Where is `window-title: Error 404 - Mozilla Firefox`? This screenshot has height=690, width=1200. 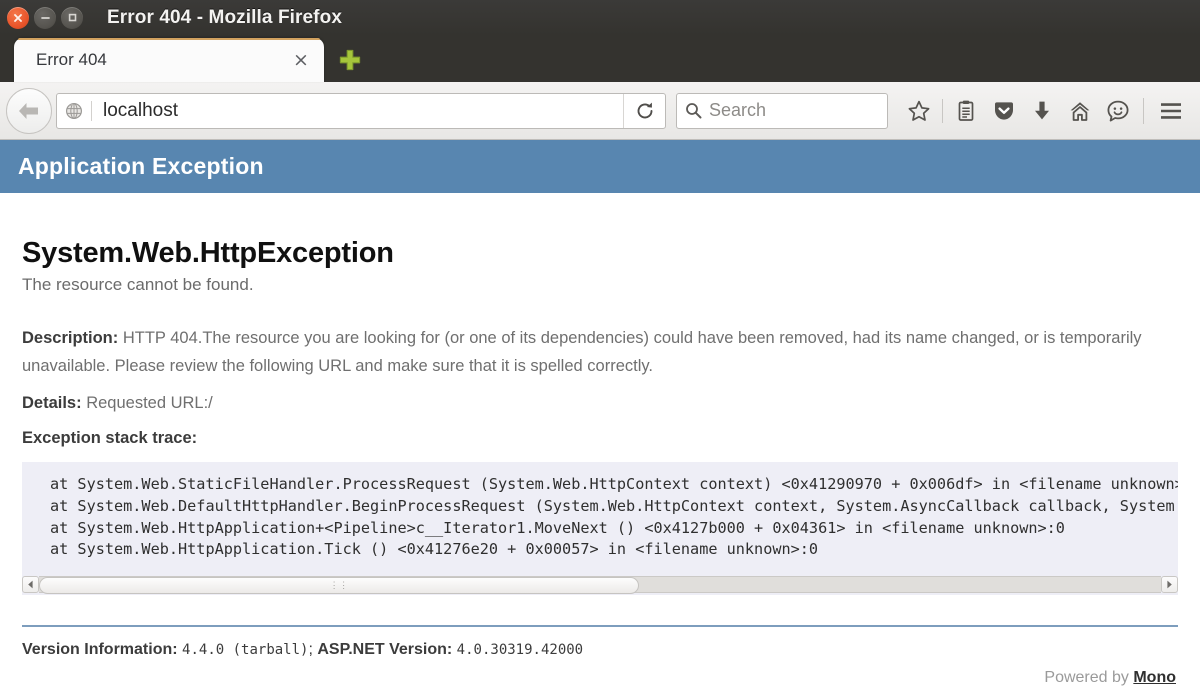
window-title: Error 404 - Mozilla Firefox is located at coordinates (224, 17).